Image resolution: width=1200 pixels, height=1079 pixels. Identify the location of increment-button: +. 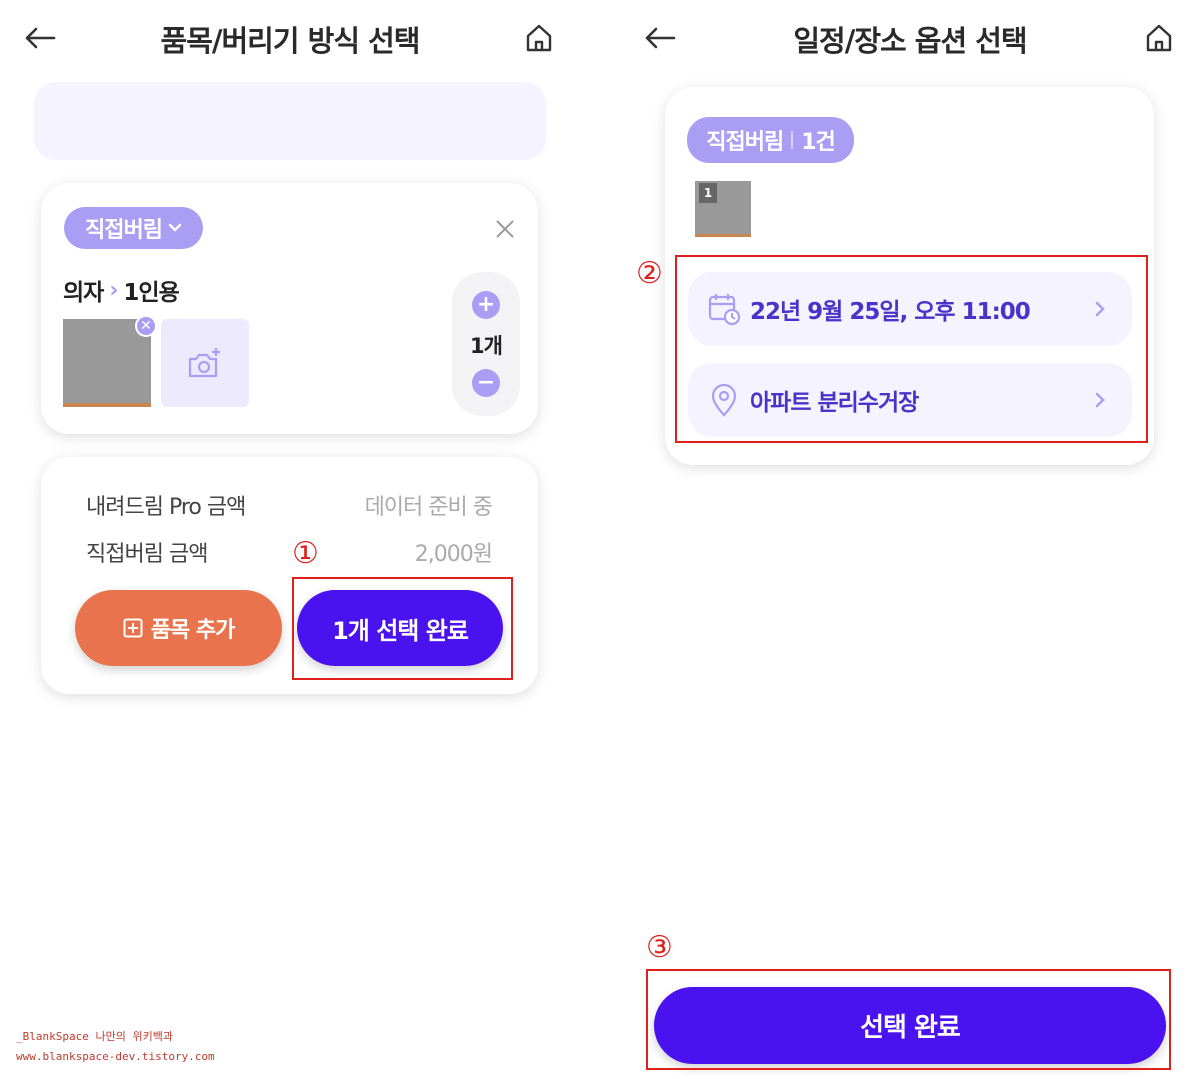
(486, 305).